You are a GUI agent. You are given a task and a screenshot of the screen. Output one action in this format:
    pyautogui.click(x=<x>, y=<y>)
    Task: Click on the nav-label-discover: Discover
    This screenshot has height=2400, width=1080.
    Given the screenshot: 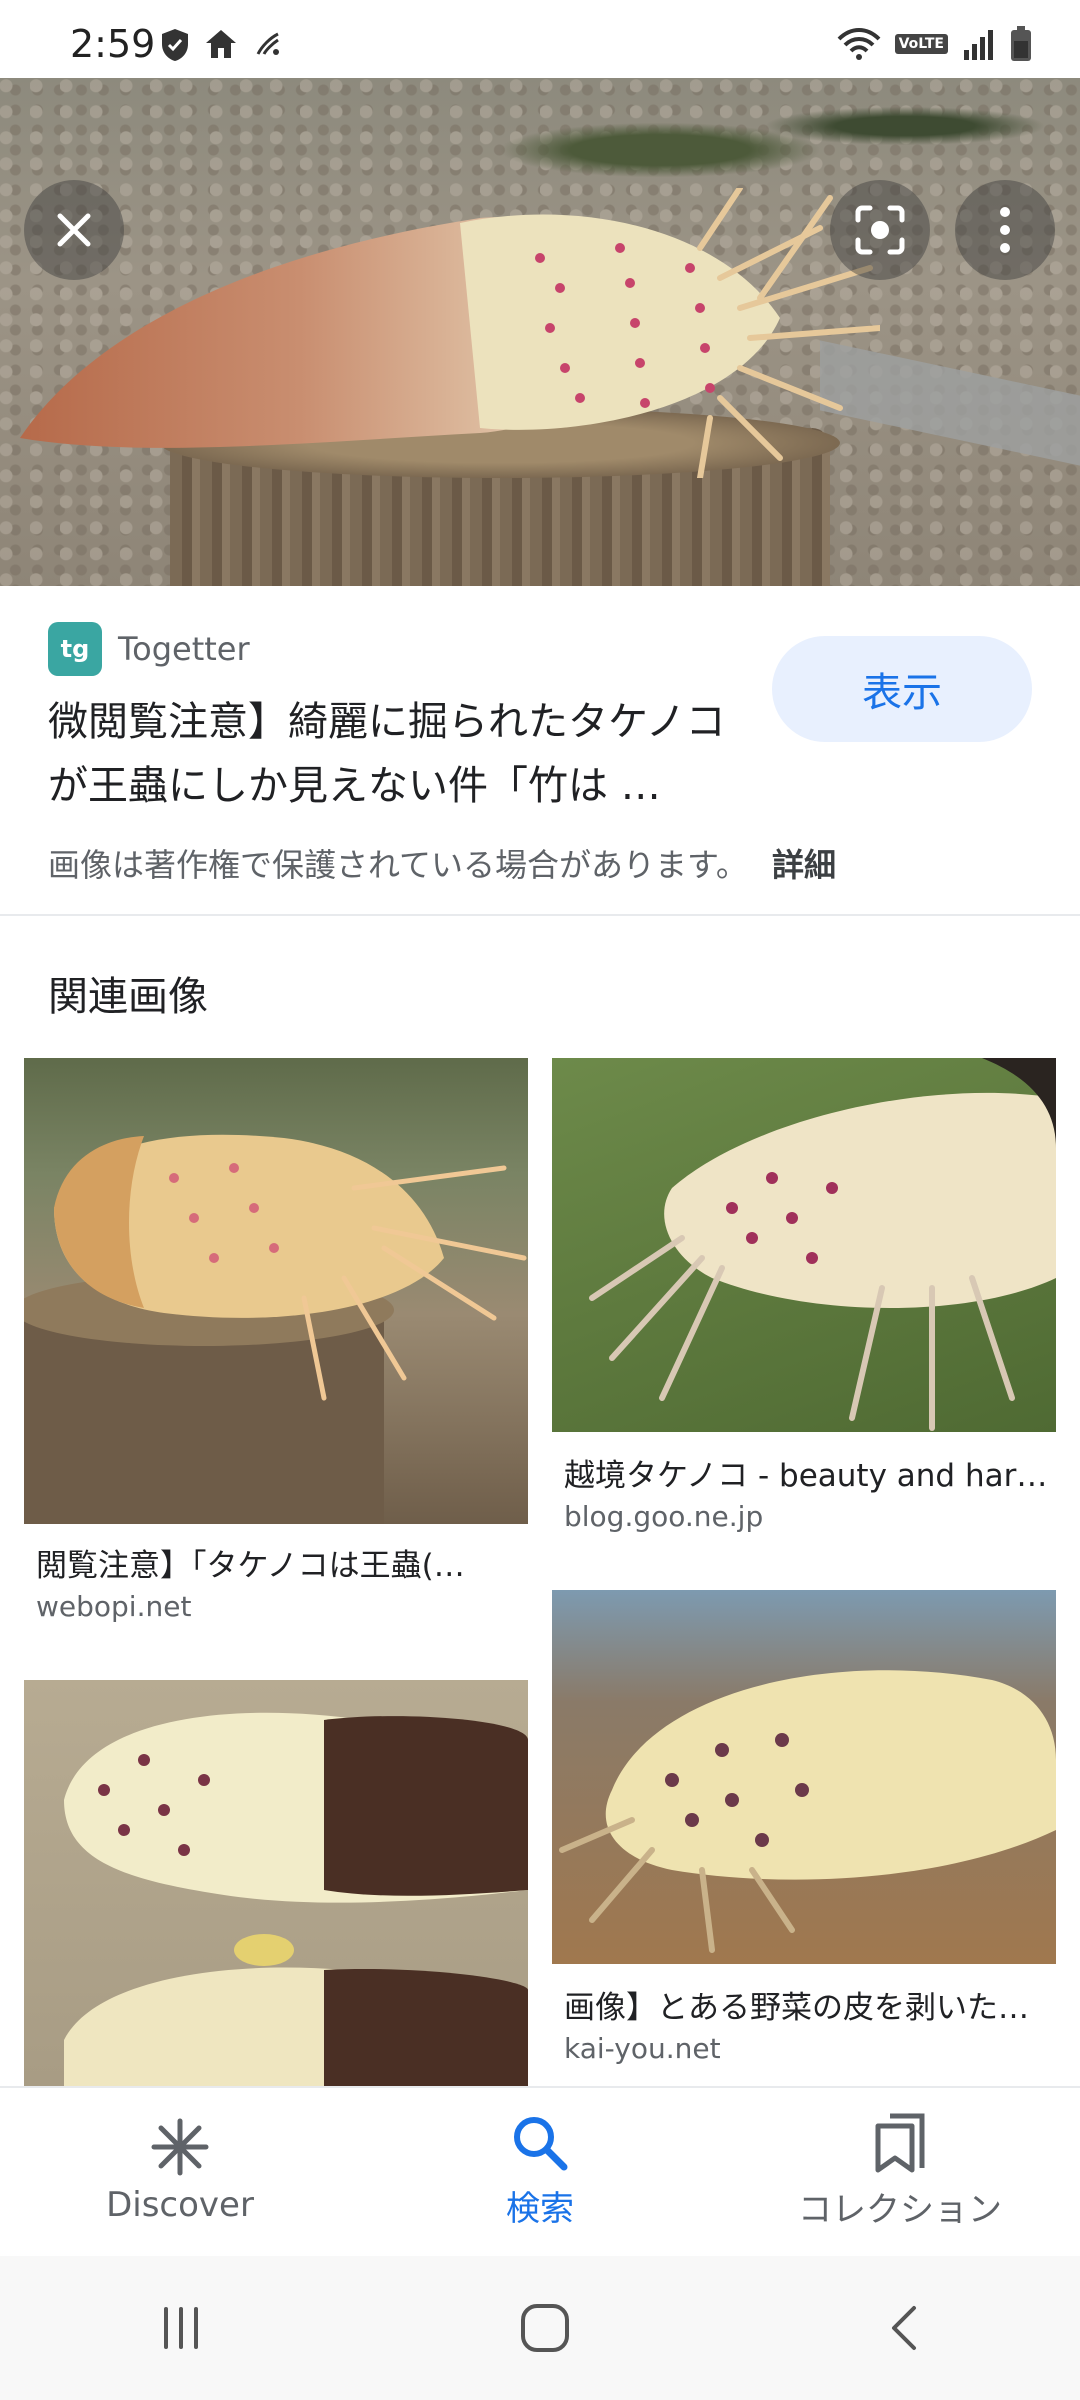 What is the action you would take?
    pyautogui.click(x=180, y=2205)
    